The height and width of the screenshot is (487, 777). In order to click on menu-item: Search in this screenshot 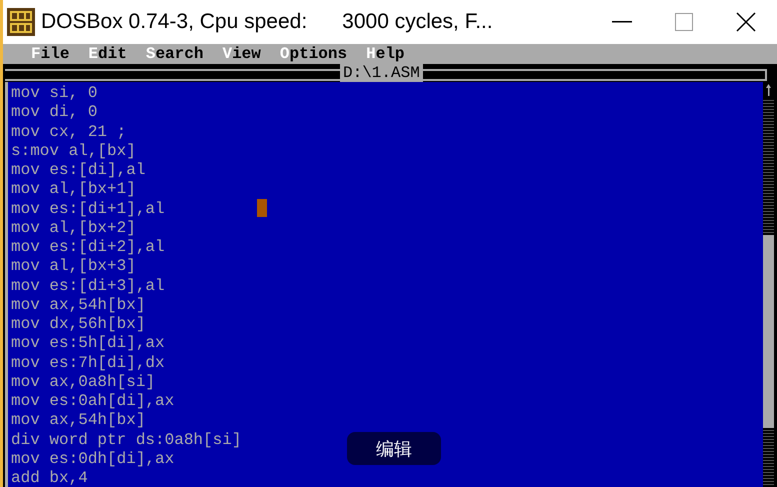, I will do `click(175, 54)`.